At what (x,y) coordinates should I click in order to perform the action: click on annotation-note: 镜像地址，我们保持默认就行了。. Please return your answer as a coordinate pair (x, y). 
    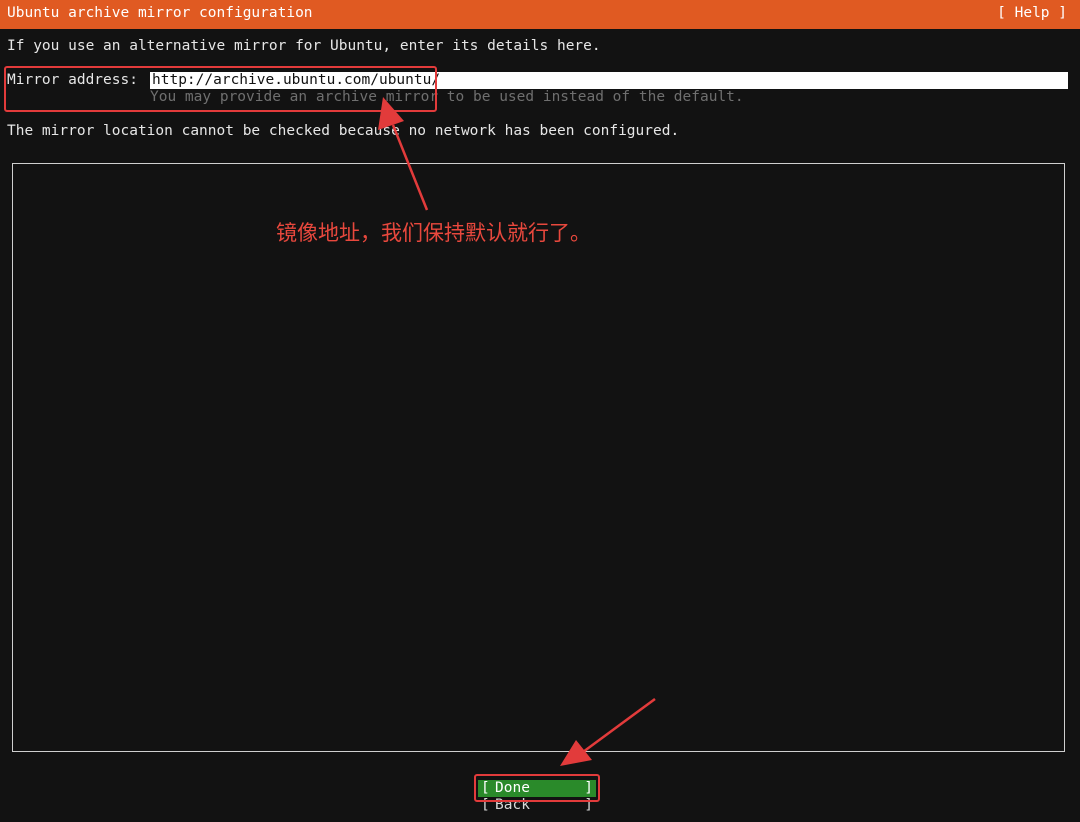
    Looking at the image, I should click on (433, 233).